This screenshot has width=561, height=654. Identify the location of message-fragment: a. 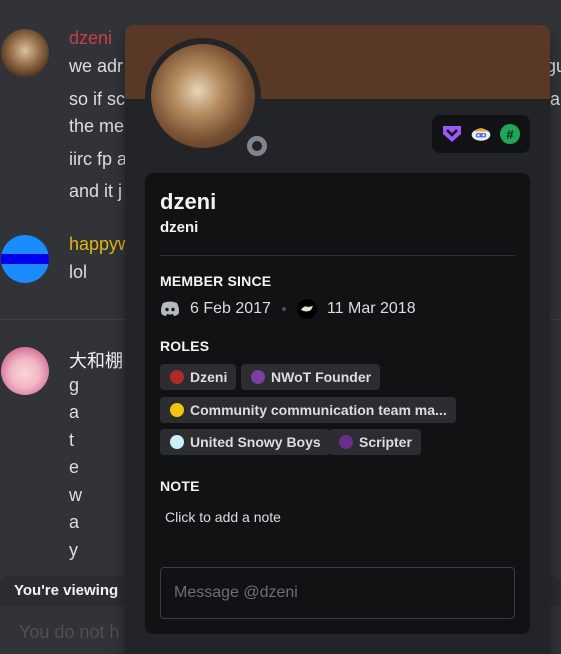
(555, 99).